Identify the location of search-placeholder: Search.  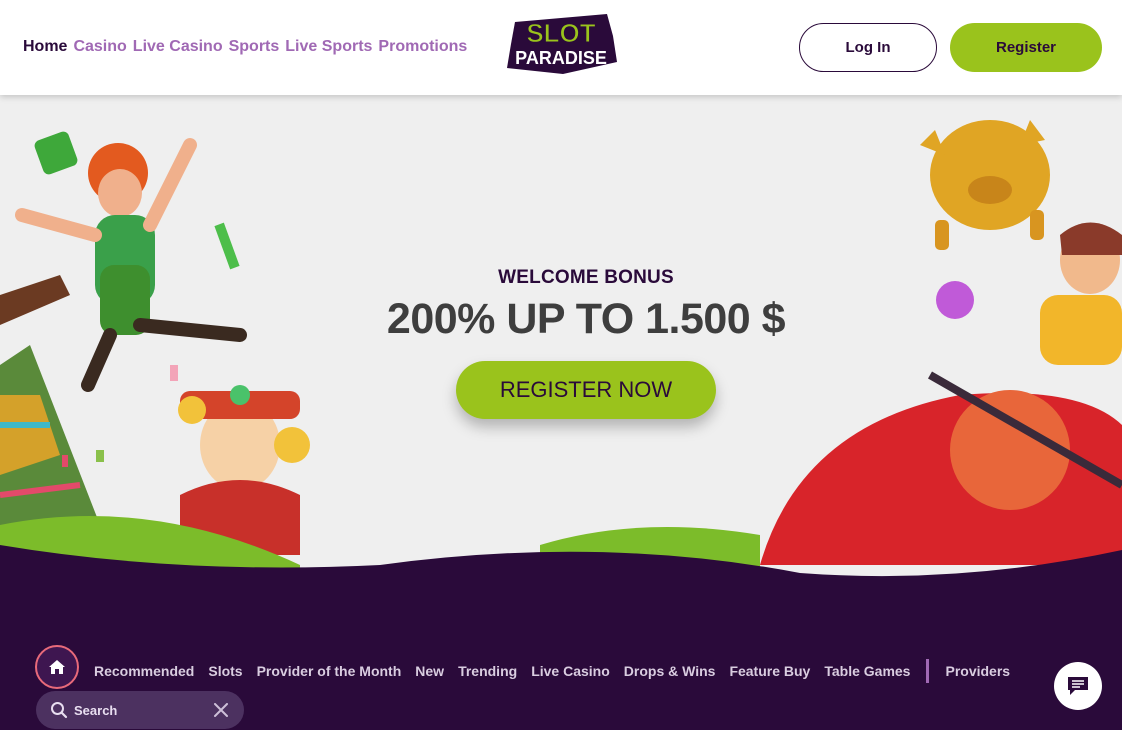
(96, 710).